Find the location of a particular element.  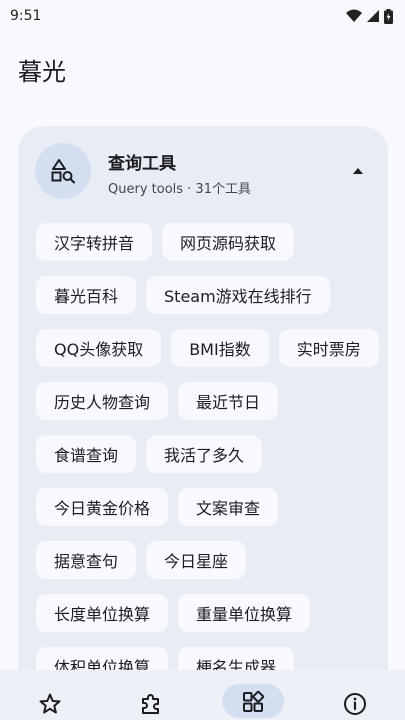

nav-tools is located at coordinates (253, 701).